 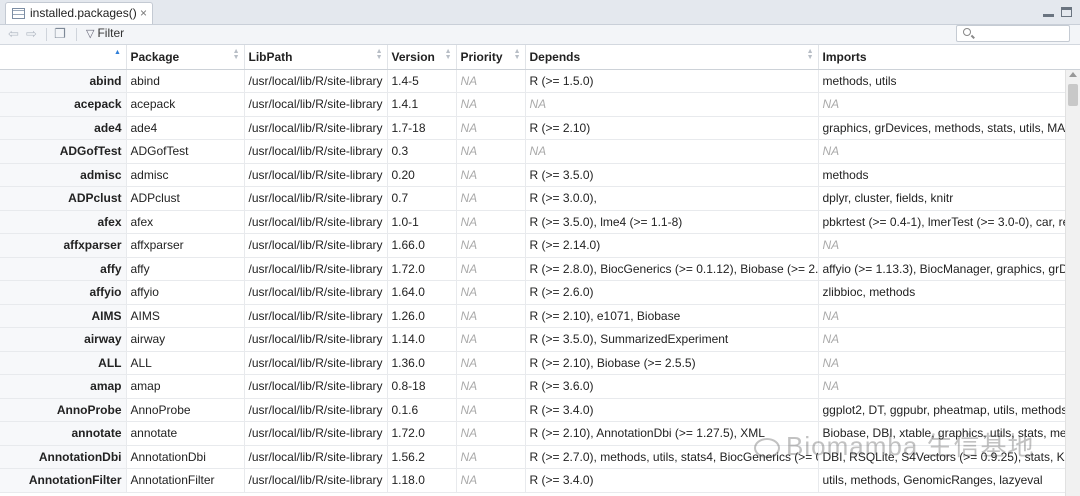 I want to click on row-name-cell: affxparser, so click(x=63, y=245).